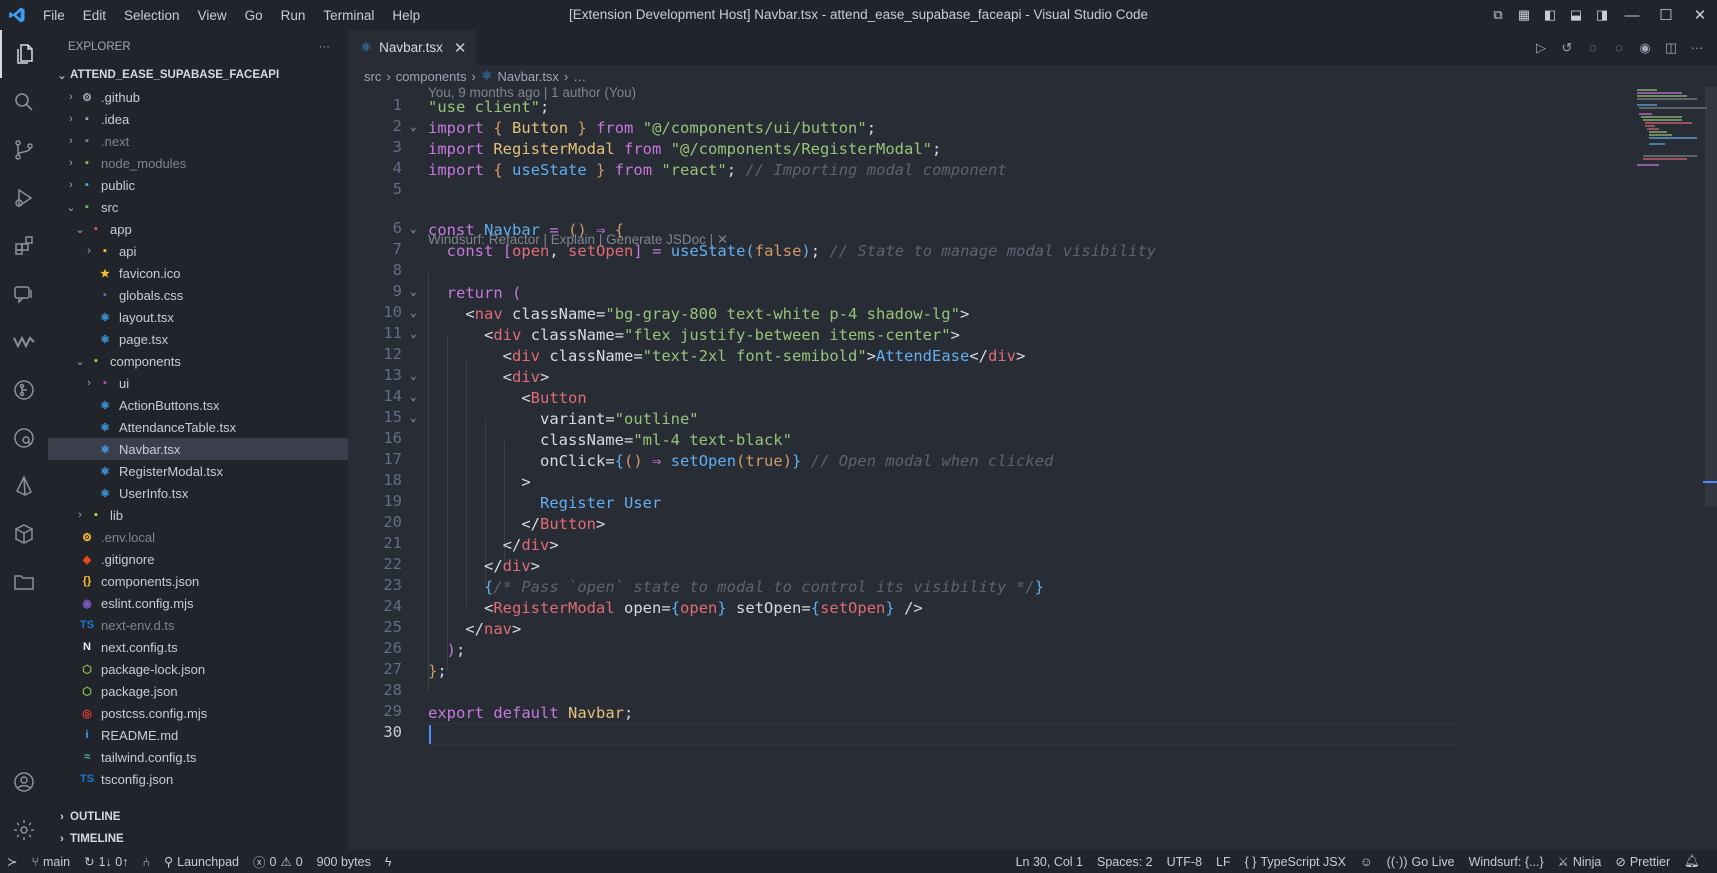  What do you see at coordinates (1295, 862) in the screenshot?
I see `language-mode: { } TypeScript JSX` at bounding box center [1295, 862].